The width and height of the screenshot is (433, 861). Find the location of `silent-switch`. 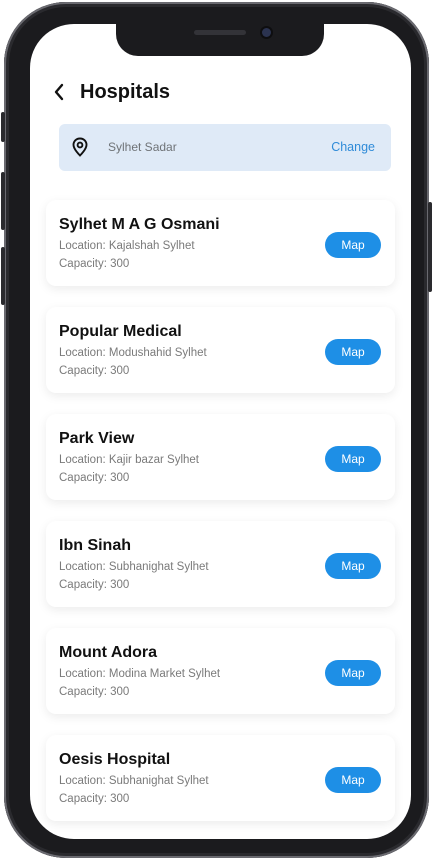

silent-switch is located at coordinates (3, 127).